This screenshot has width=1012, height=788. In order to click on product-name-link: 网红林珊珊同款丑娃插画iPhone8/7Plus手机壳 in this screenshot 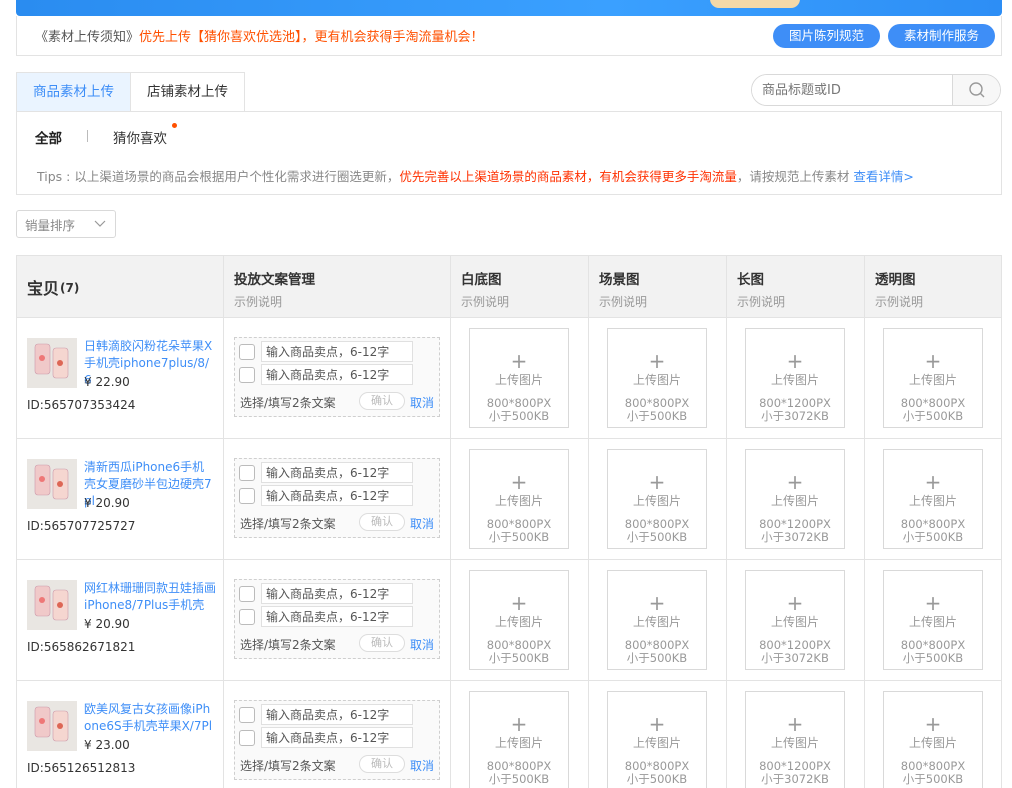, I will do `click(150, 597)`.